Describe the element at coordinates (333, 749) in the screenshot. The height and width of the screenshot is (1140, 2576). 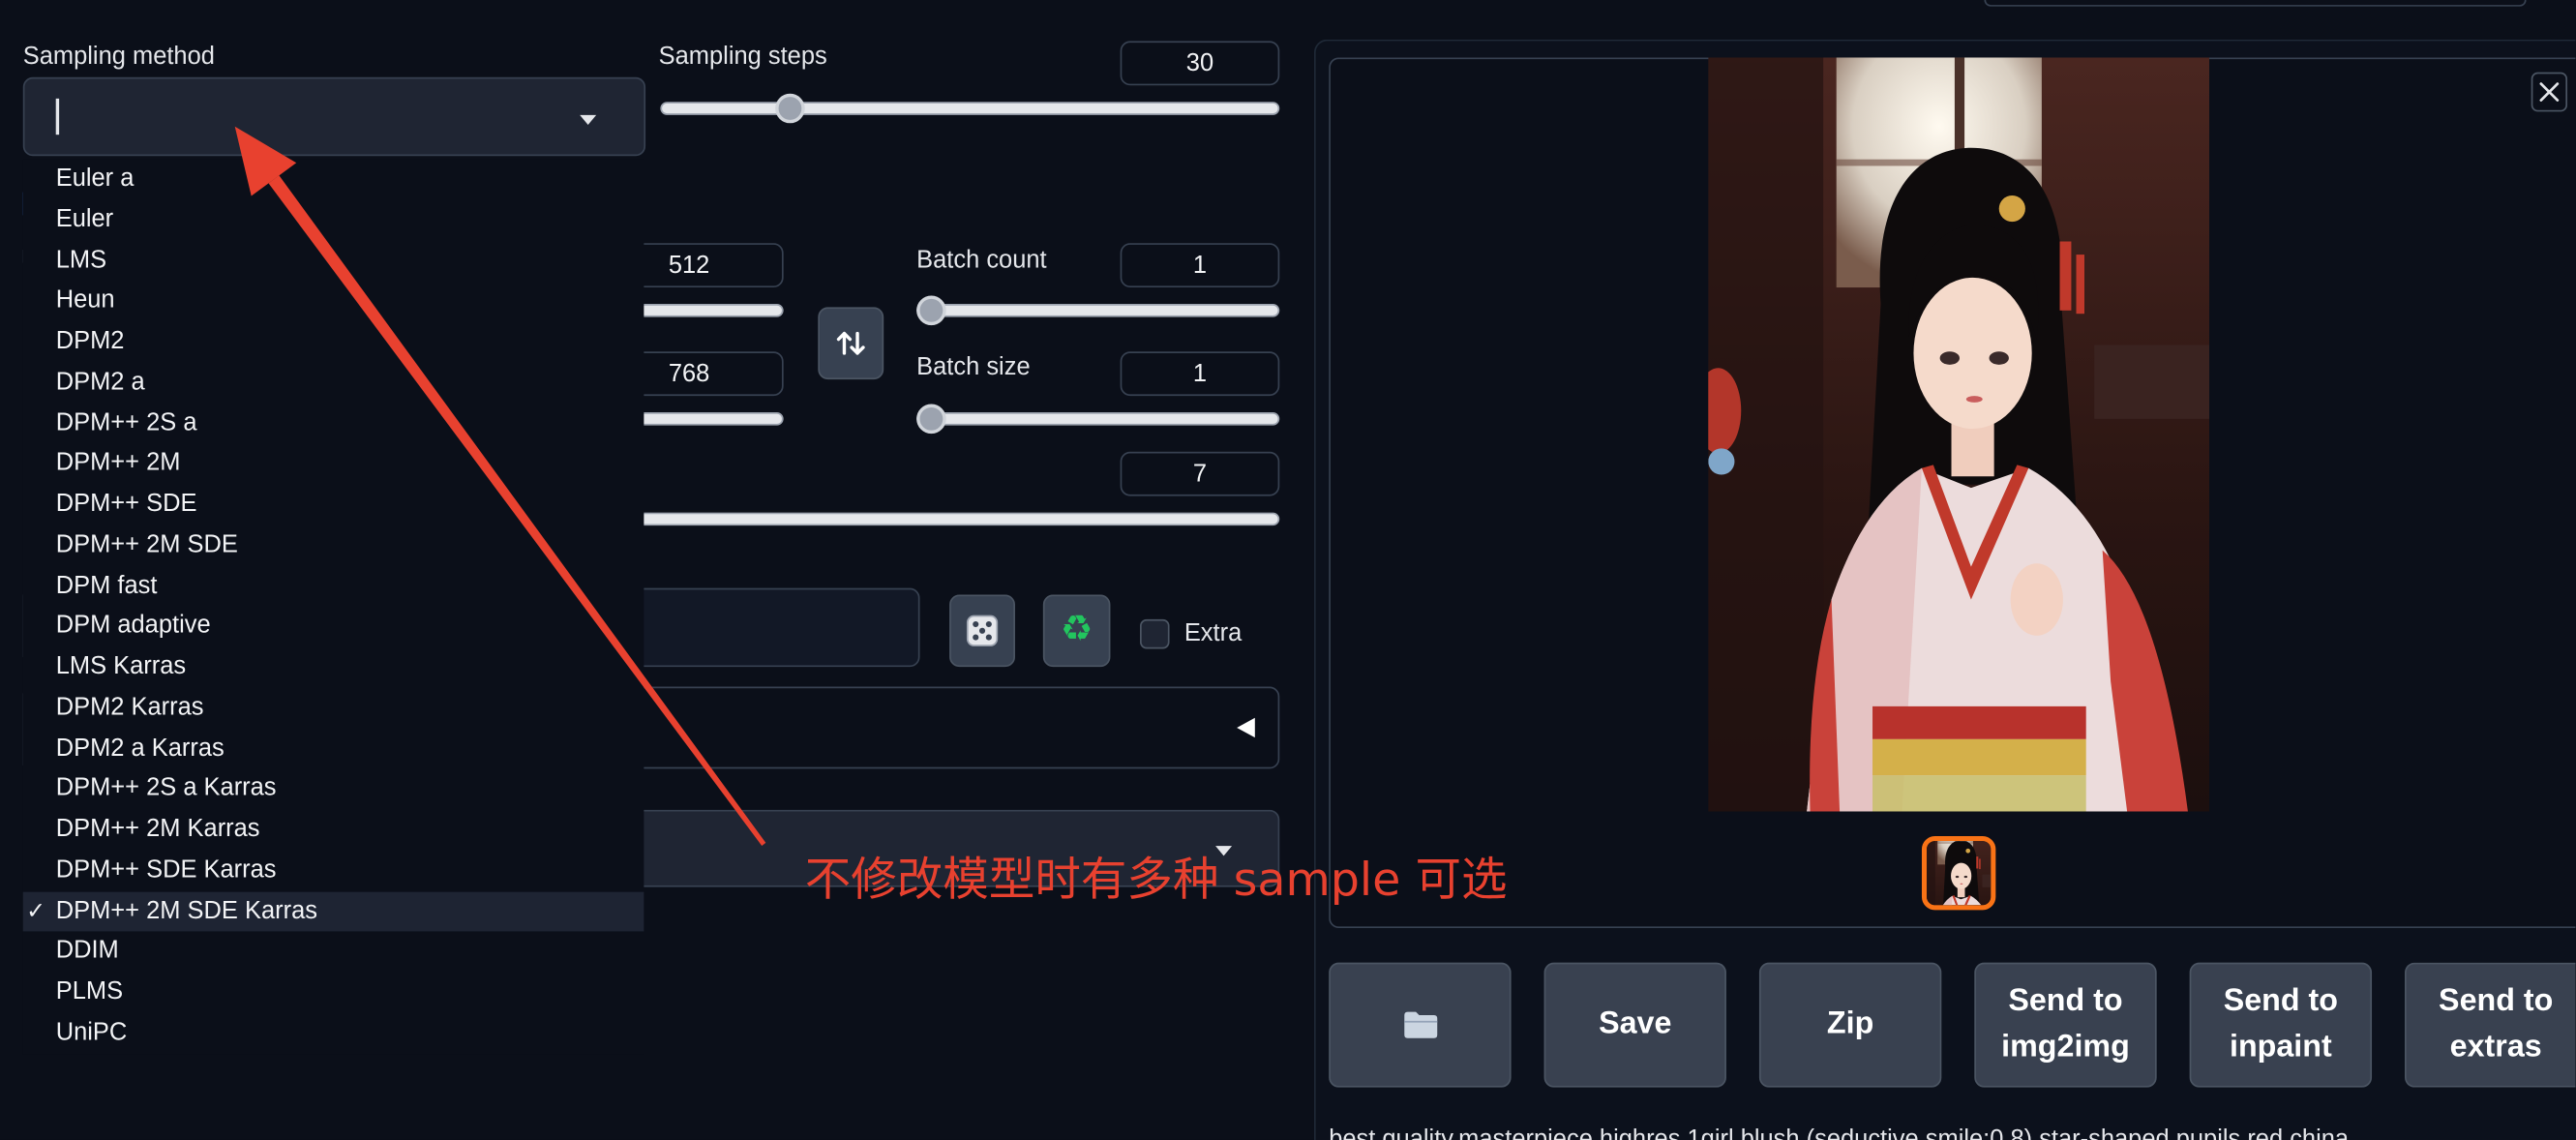
I see `sampling-option: DPM2 a Karras` at that location.